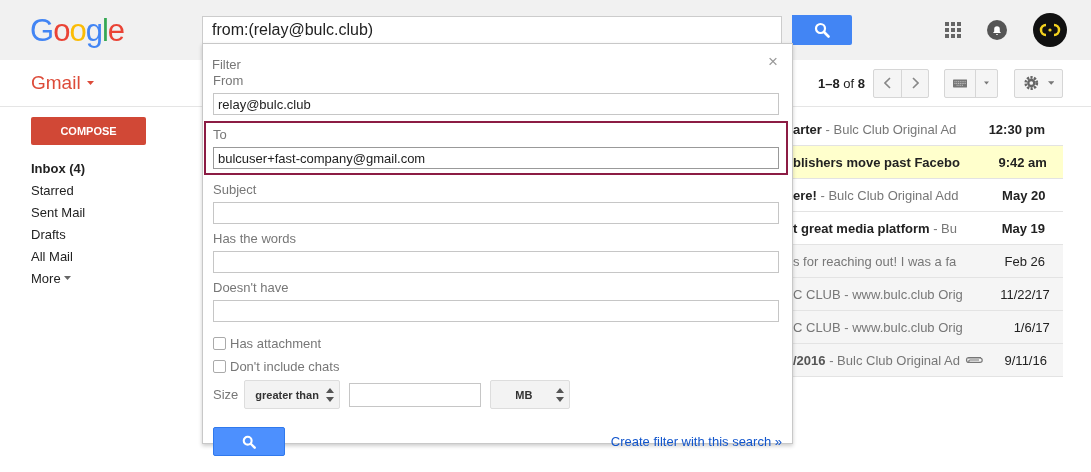 The image size is (1091, 472). What do you see at coordinates (1025, 360) in the screenshot?
I see `message-date: 9/11/16` at bounding box center [1025, 360].